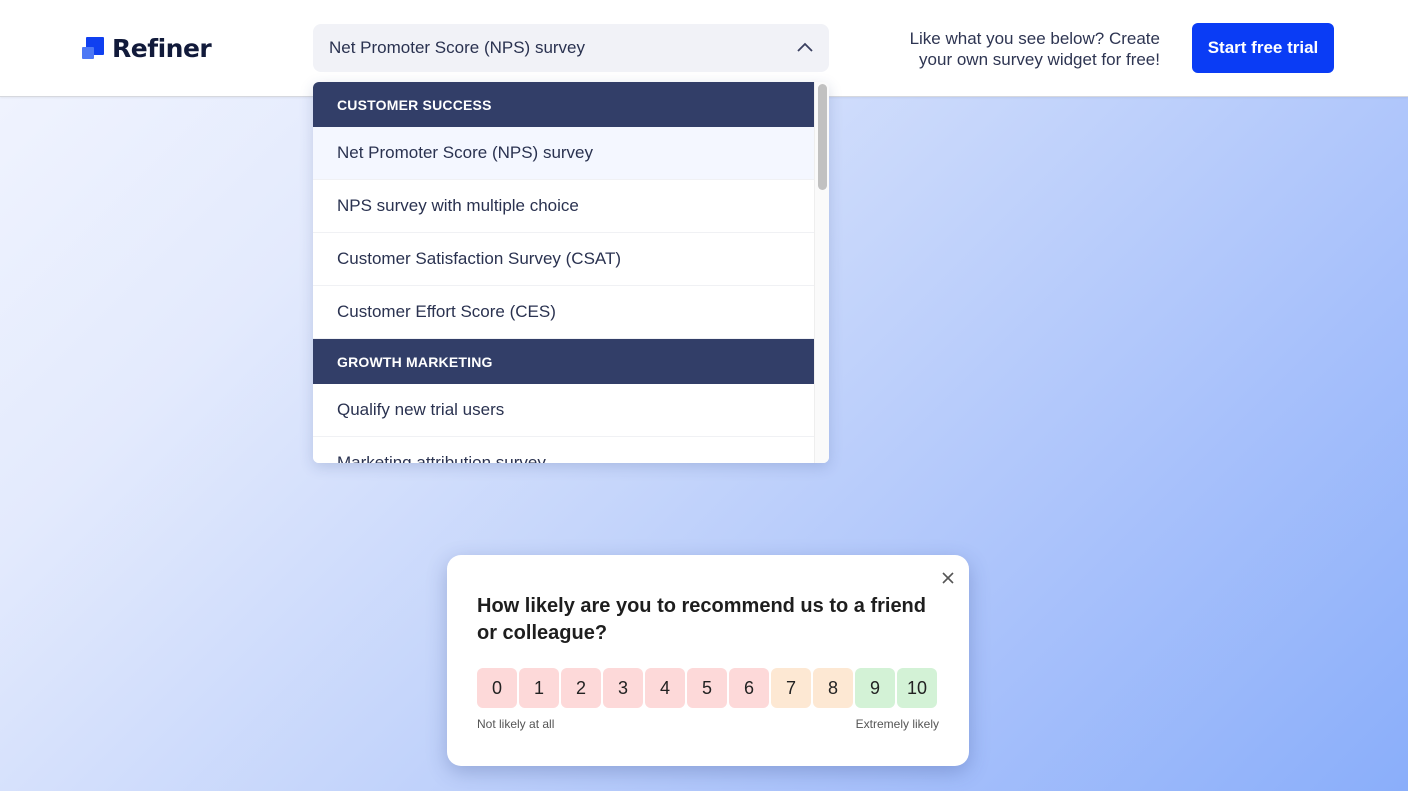  Describe the element at coordinates (497, 688) in the screenshot. I see `score-0: 0` at that location.